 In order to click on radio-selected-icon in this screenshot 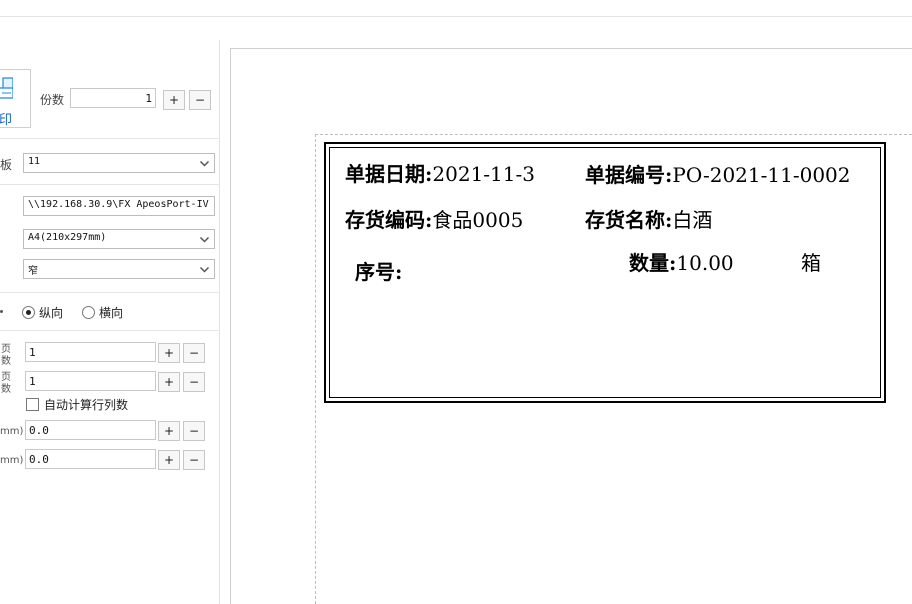, I will do `click(28, 312)`.